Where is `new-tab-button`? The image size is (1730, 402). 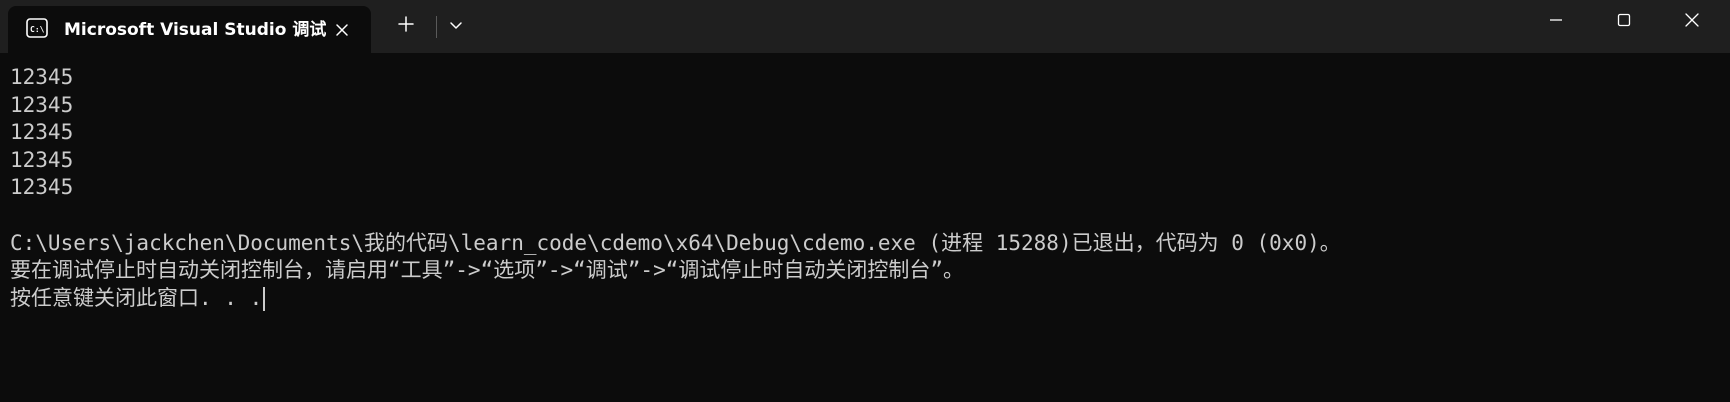 new-tab-button is located at coordinates (406, 26).